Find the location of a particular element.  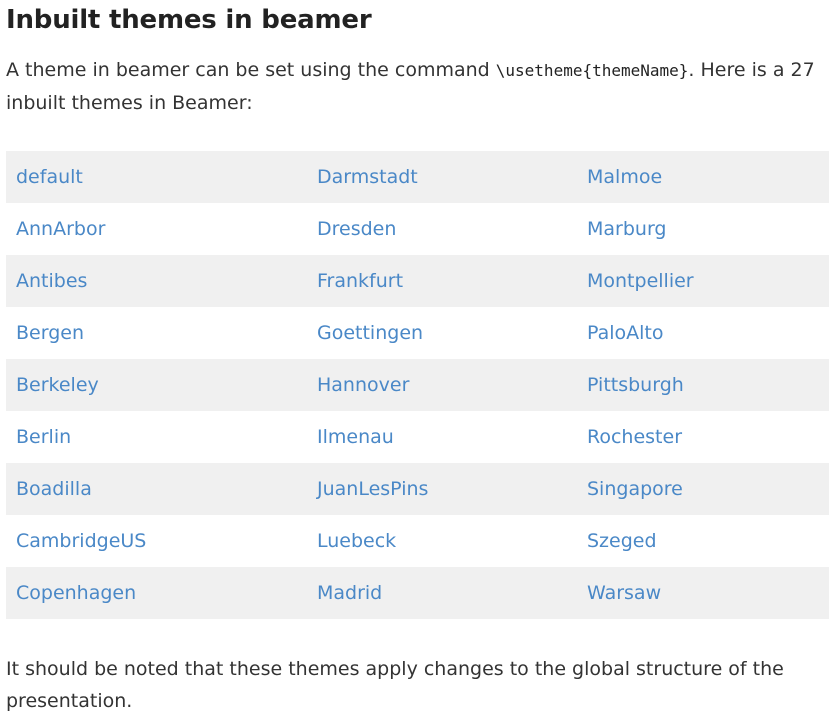

theme-link: Malmoe is located at coordinates (624, 177).